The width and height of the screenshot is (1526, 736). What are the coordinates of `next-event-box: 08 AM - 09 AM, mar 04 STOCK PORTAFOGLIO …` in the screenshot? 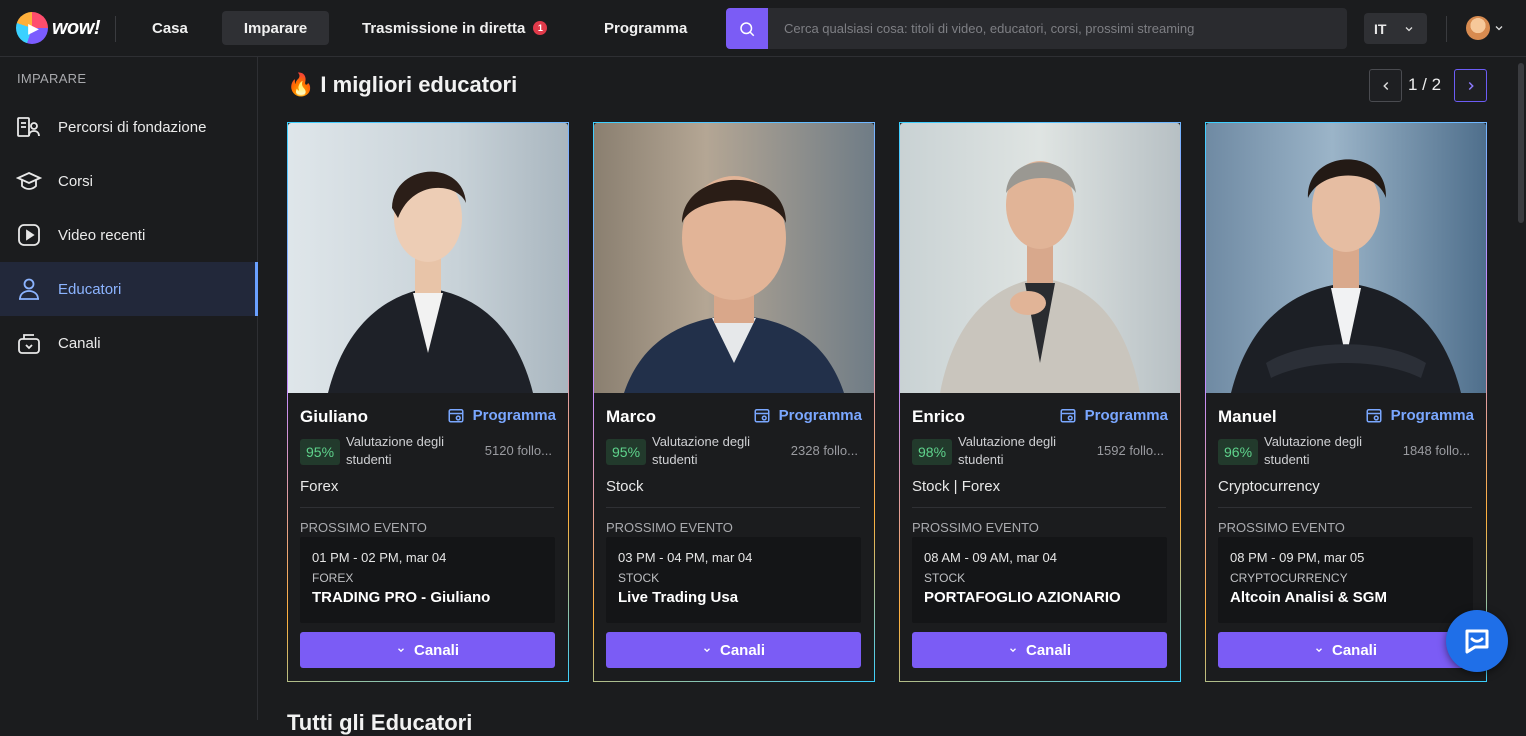 It's located at (1039, 580).